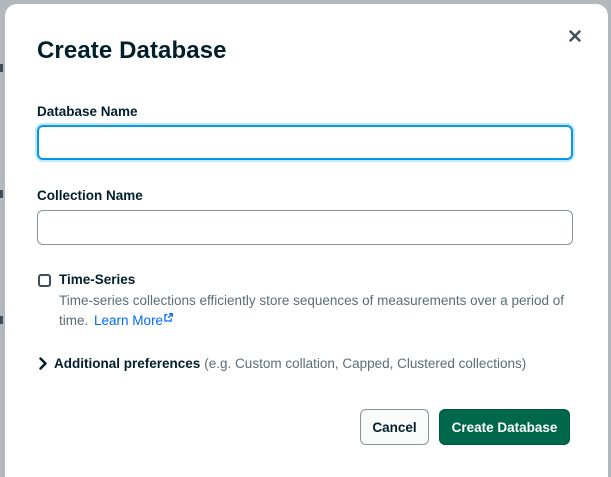  I want to click on learn-more-text: Learn More, so click(129, 320).